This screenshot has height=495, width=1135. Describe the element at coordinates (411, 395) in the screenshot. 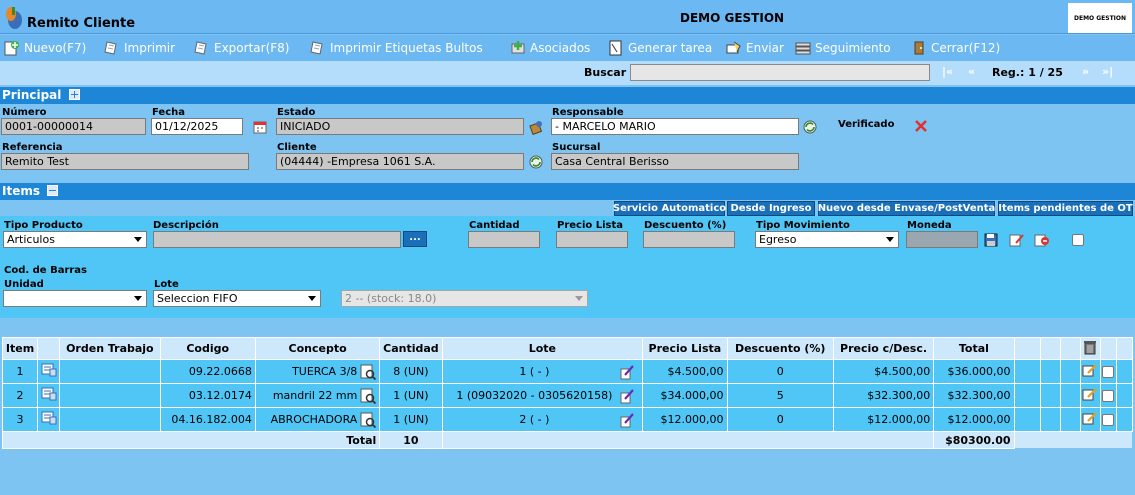

I see `cell-cantidad: 1 (UN)` at that location.